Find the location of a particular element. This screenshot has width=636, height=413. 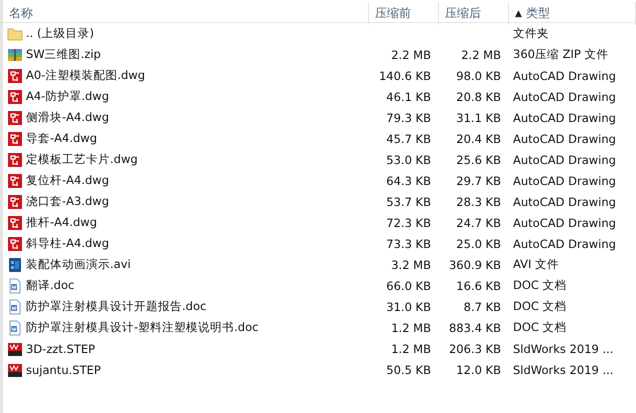

archive-icon is located at coordinates (15, 54).